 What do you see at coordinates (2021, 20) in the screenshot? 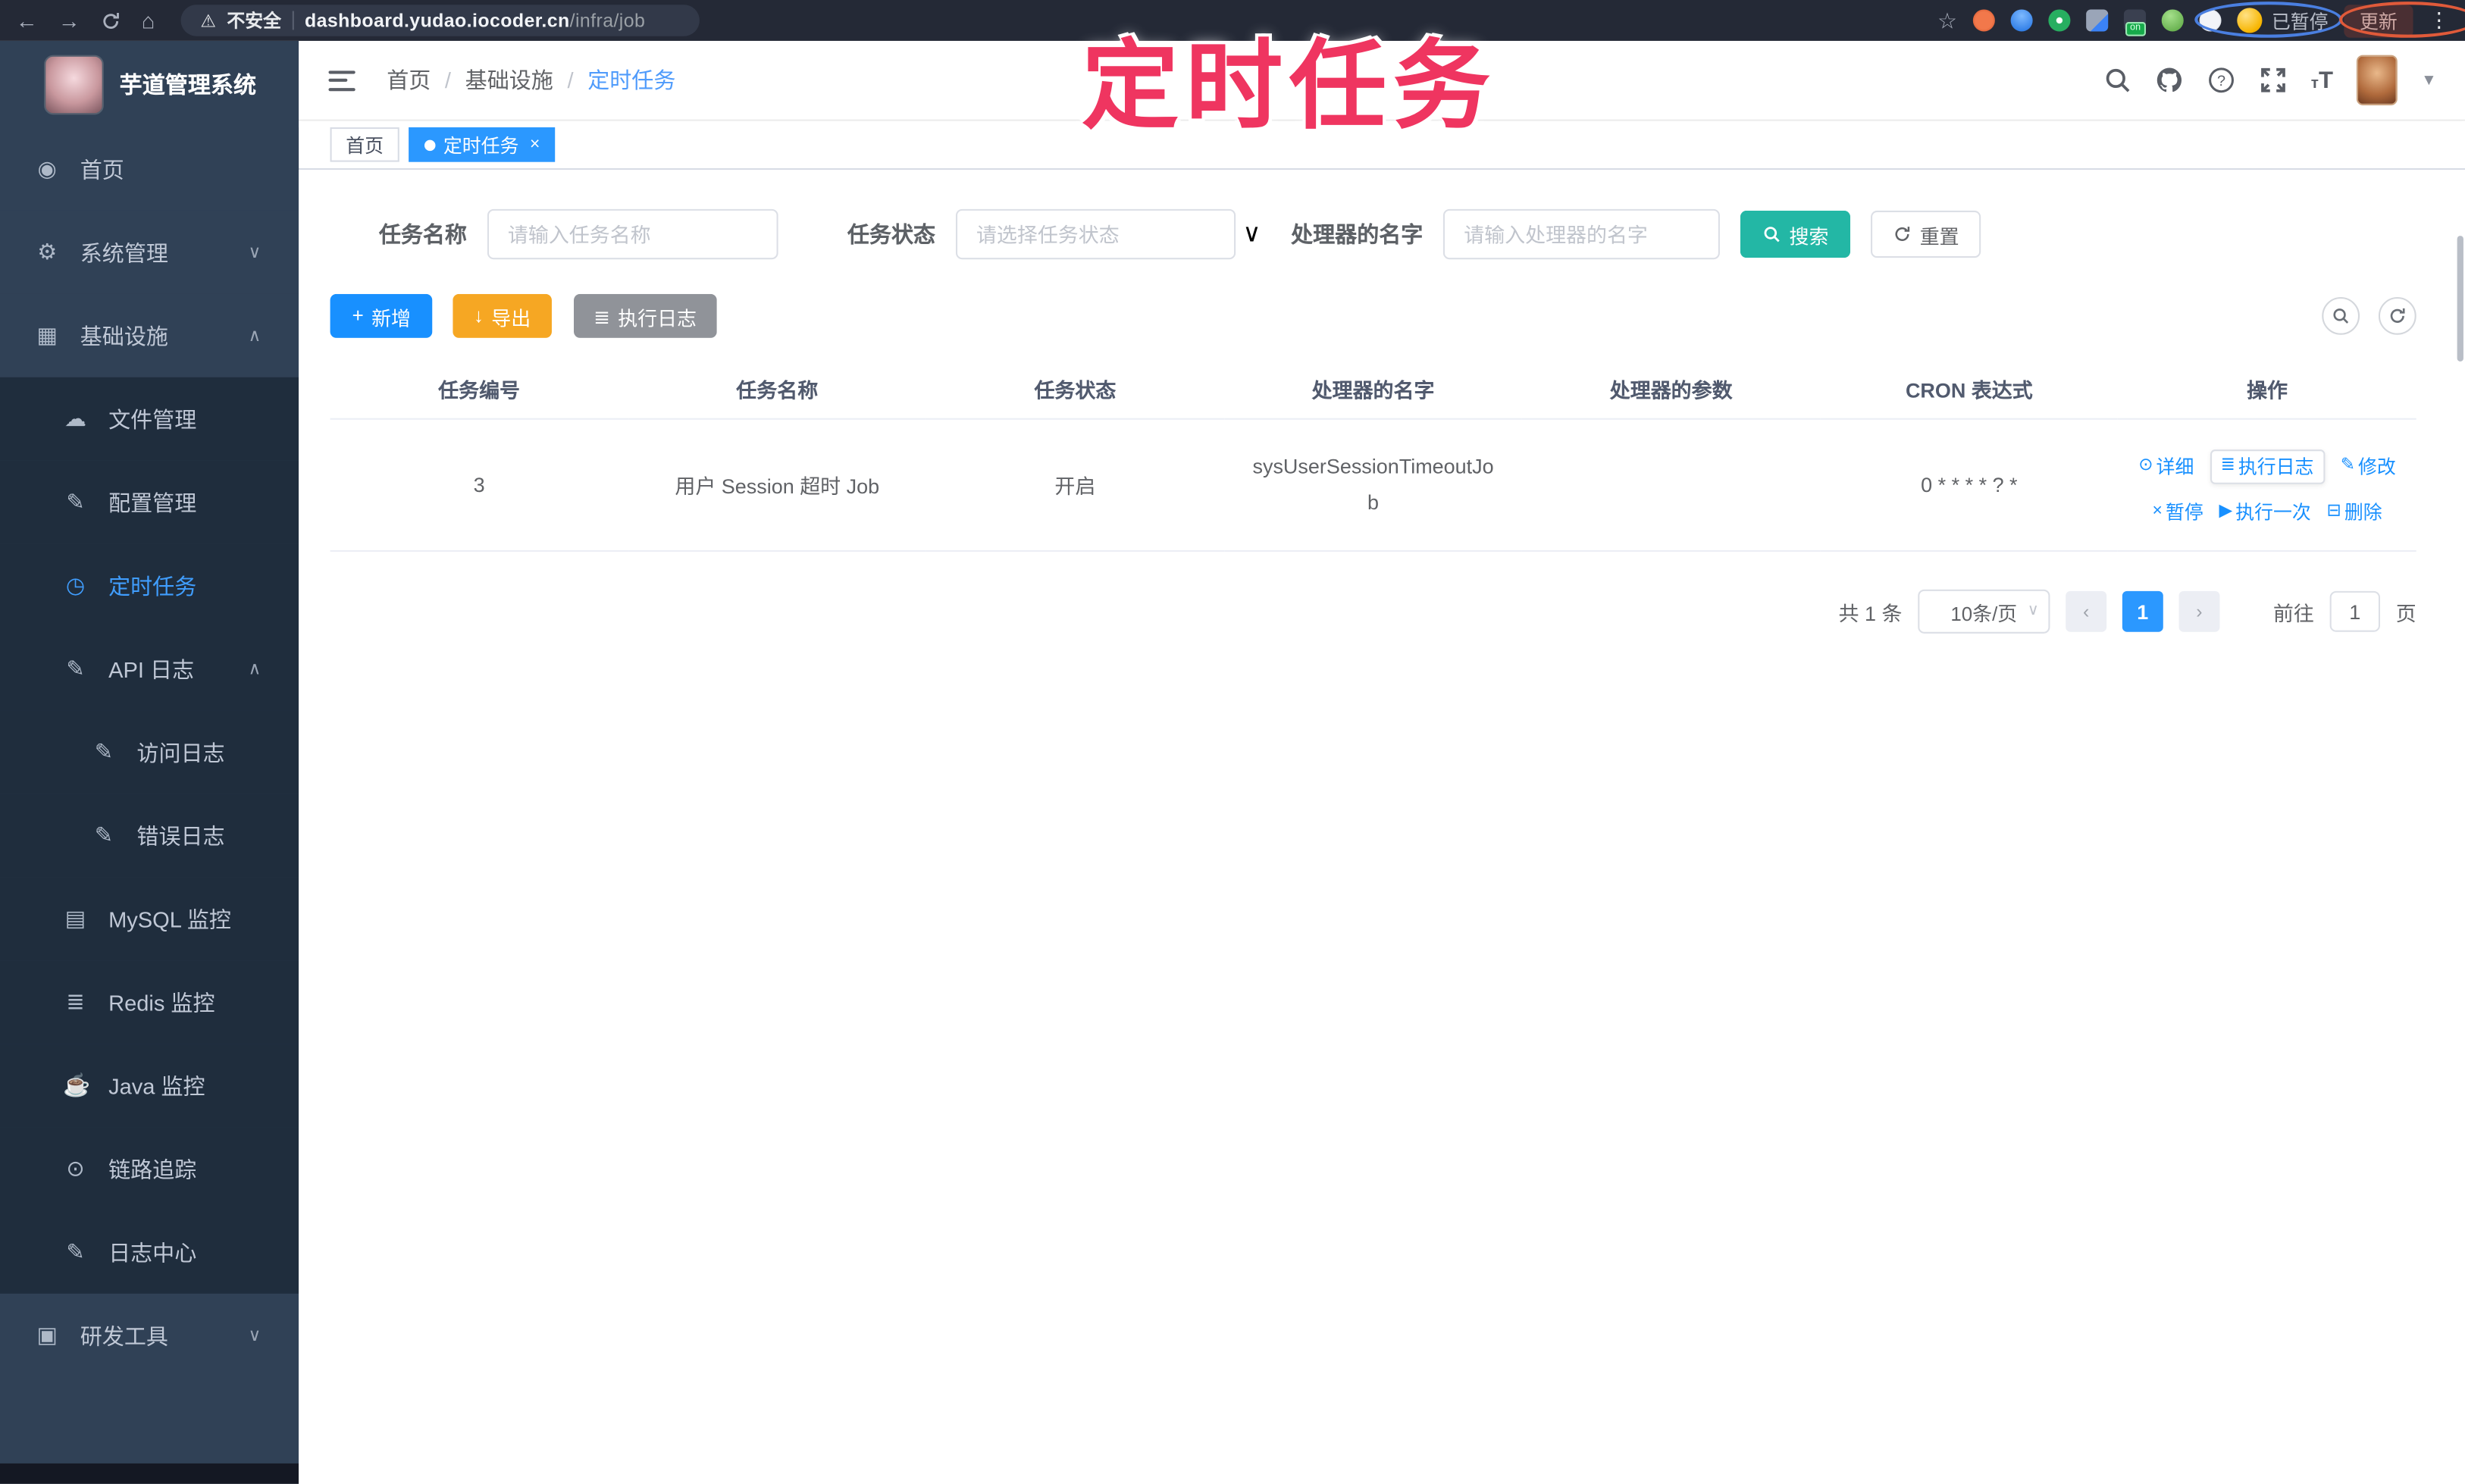
I see `extension-icon-blue` at bounding box center [2021, 20].